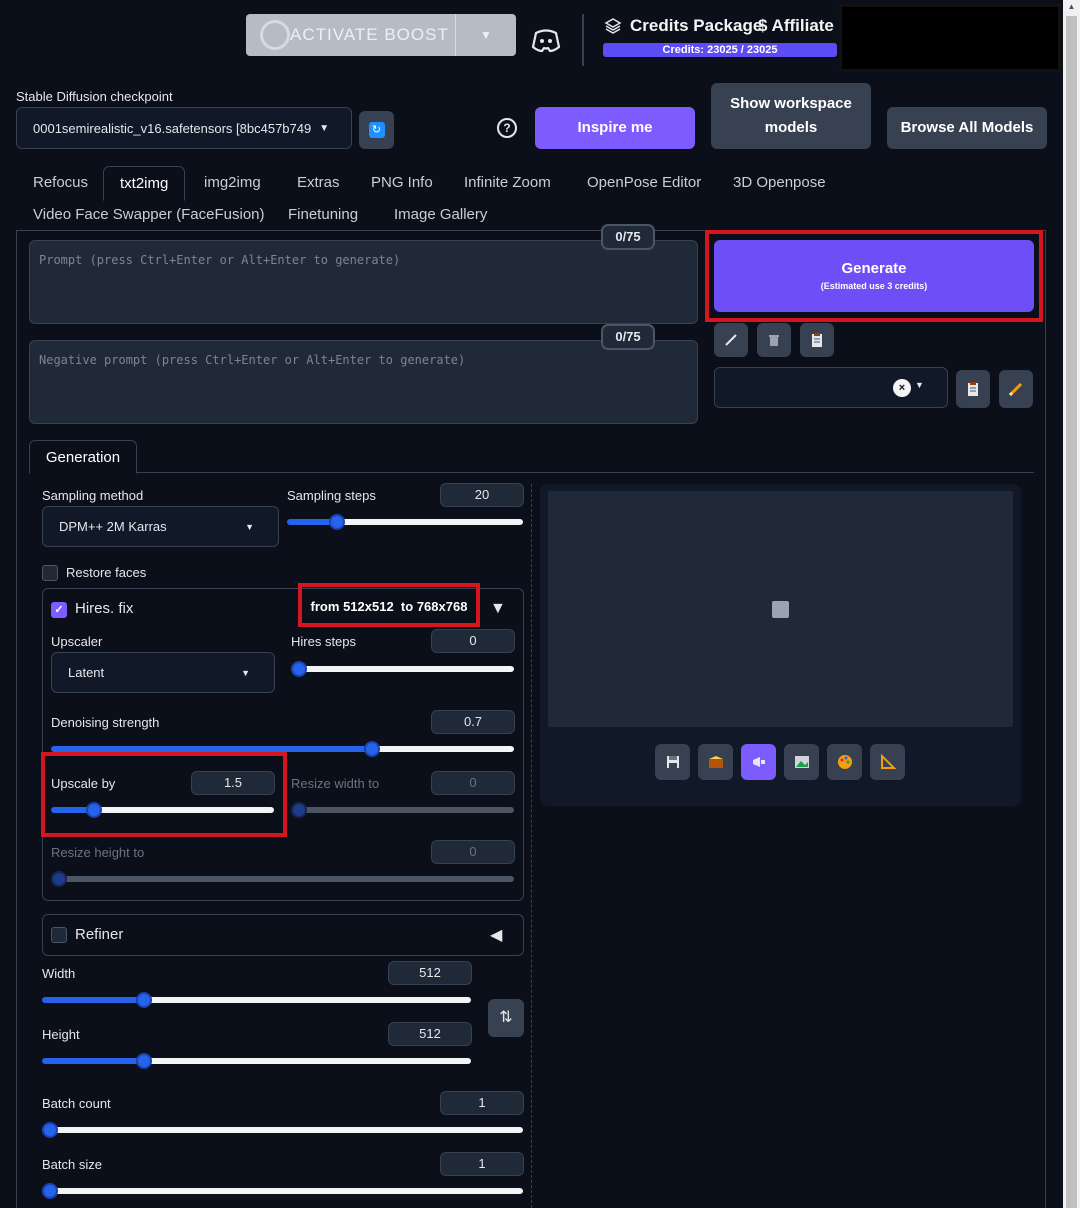  I want to click on palette-icon, so click(844, 762).